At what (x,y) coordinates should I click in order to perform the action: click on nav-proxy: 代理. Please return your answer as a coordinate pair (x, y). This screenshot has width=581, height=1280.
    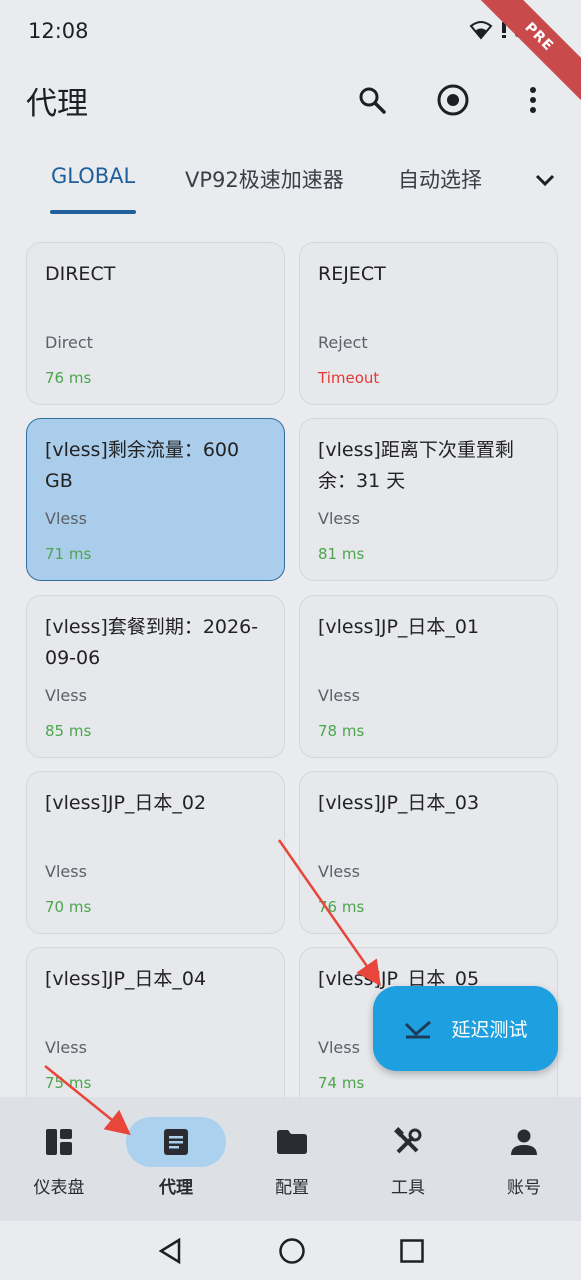
    Looking at the image, I should click on (176, 1162).